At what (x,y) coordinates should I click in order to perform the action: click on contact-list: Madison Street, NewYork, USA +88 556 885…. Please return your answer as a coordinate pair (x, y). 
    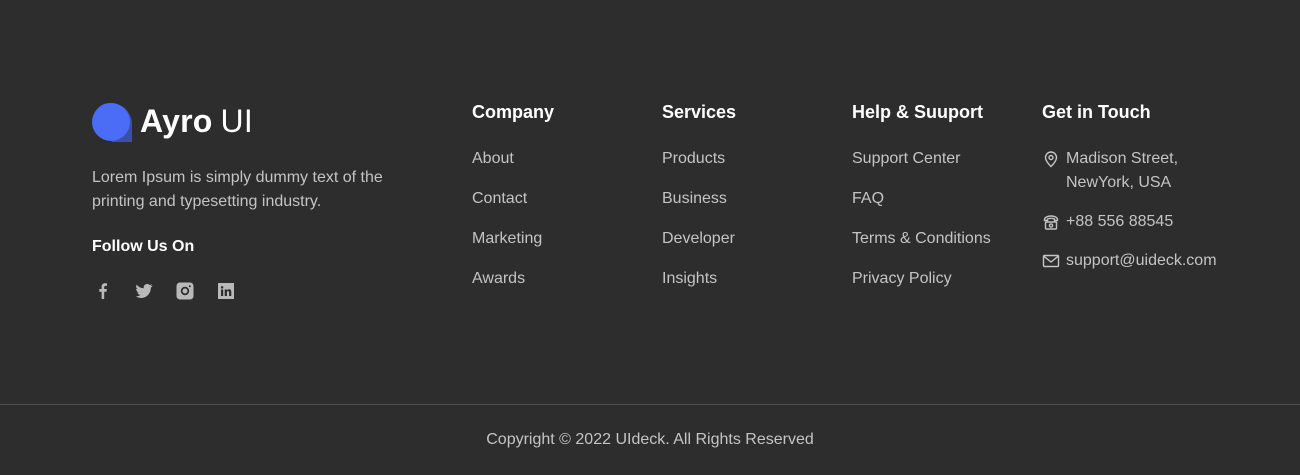
    Looking at the image, I should click on (1162, 210).